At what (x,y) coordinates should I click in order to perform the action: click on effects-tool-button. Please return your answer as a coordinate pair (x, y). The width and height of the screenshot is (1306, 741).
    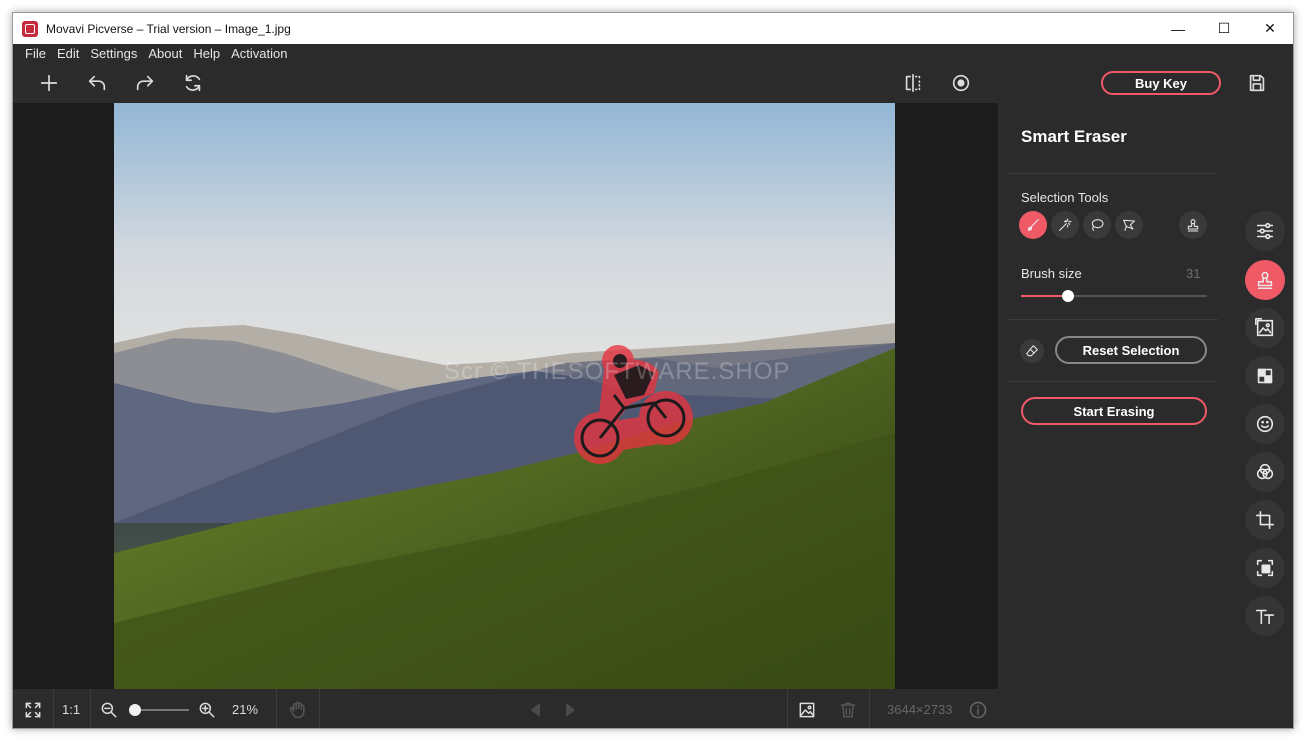
    Looking at the image, I should click on (1265, 472).